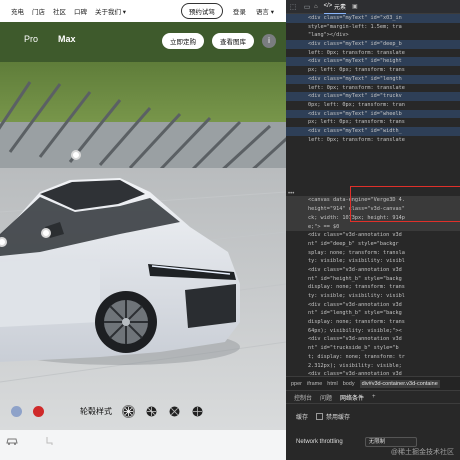  I want to click on cache-label: 缓存, so click(302, 418).